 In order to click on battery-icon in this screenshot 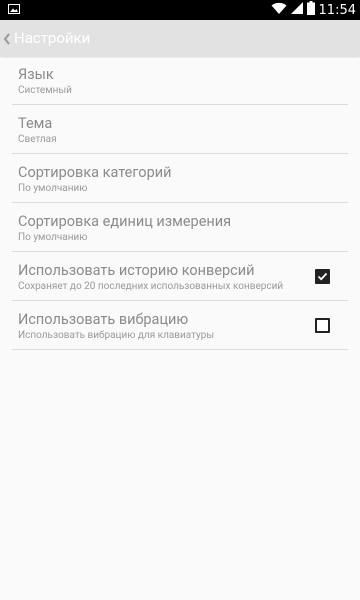, I will do `click(310, 10)`.